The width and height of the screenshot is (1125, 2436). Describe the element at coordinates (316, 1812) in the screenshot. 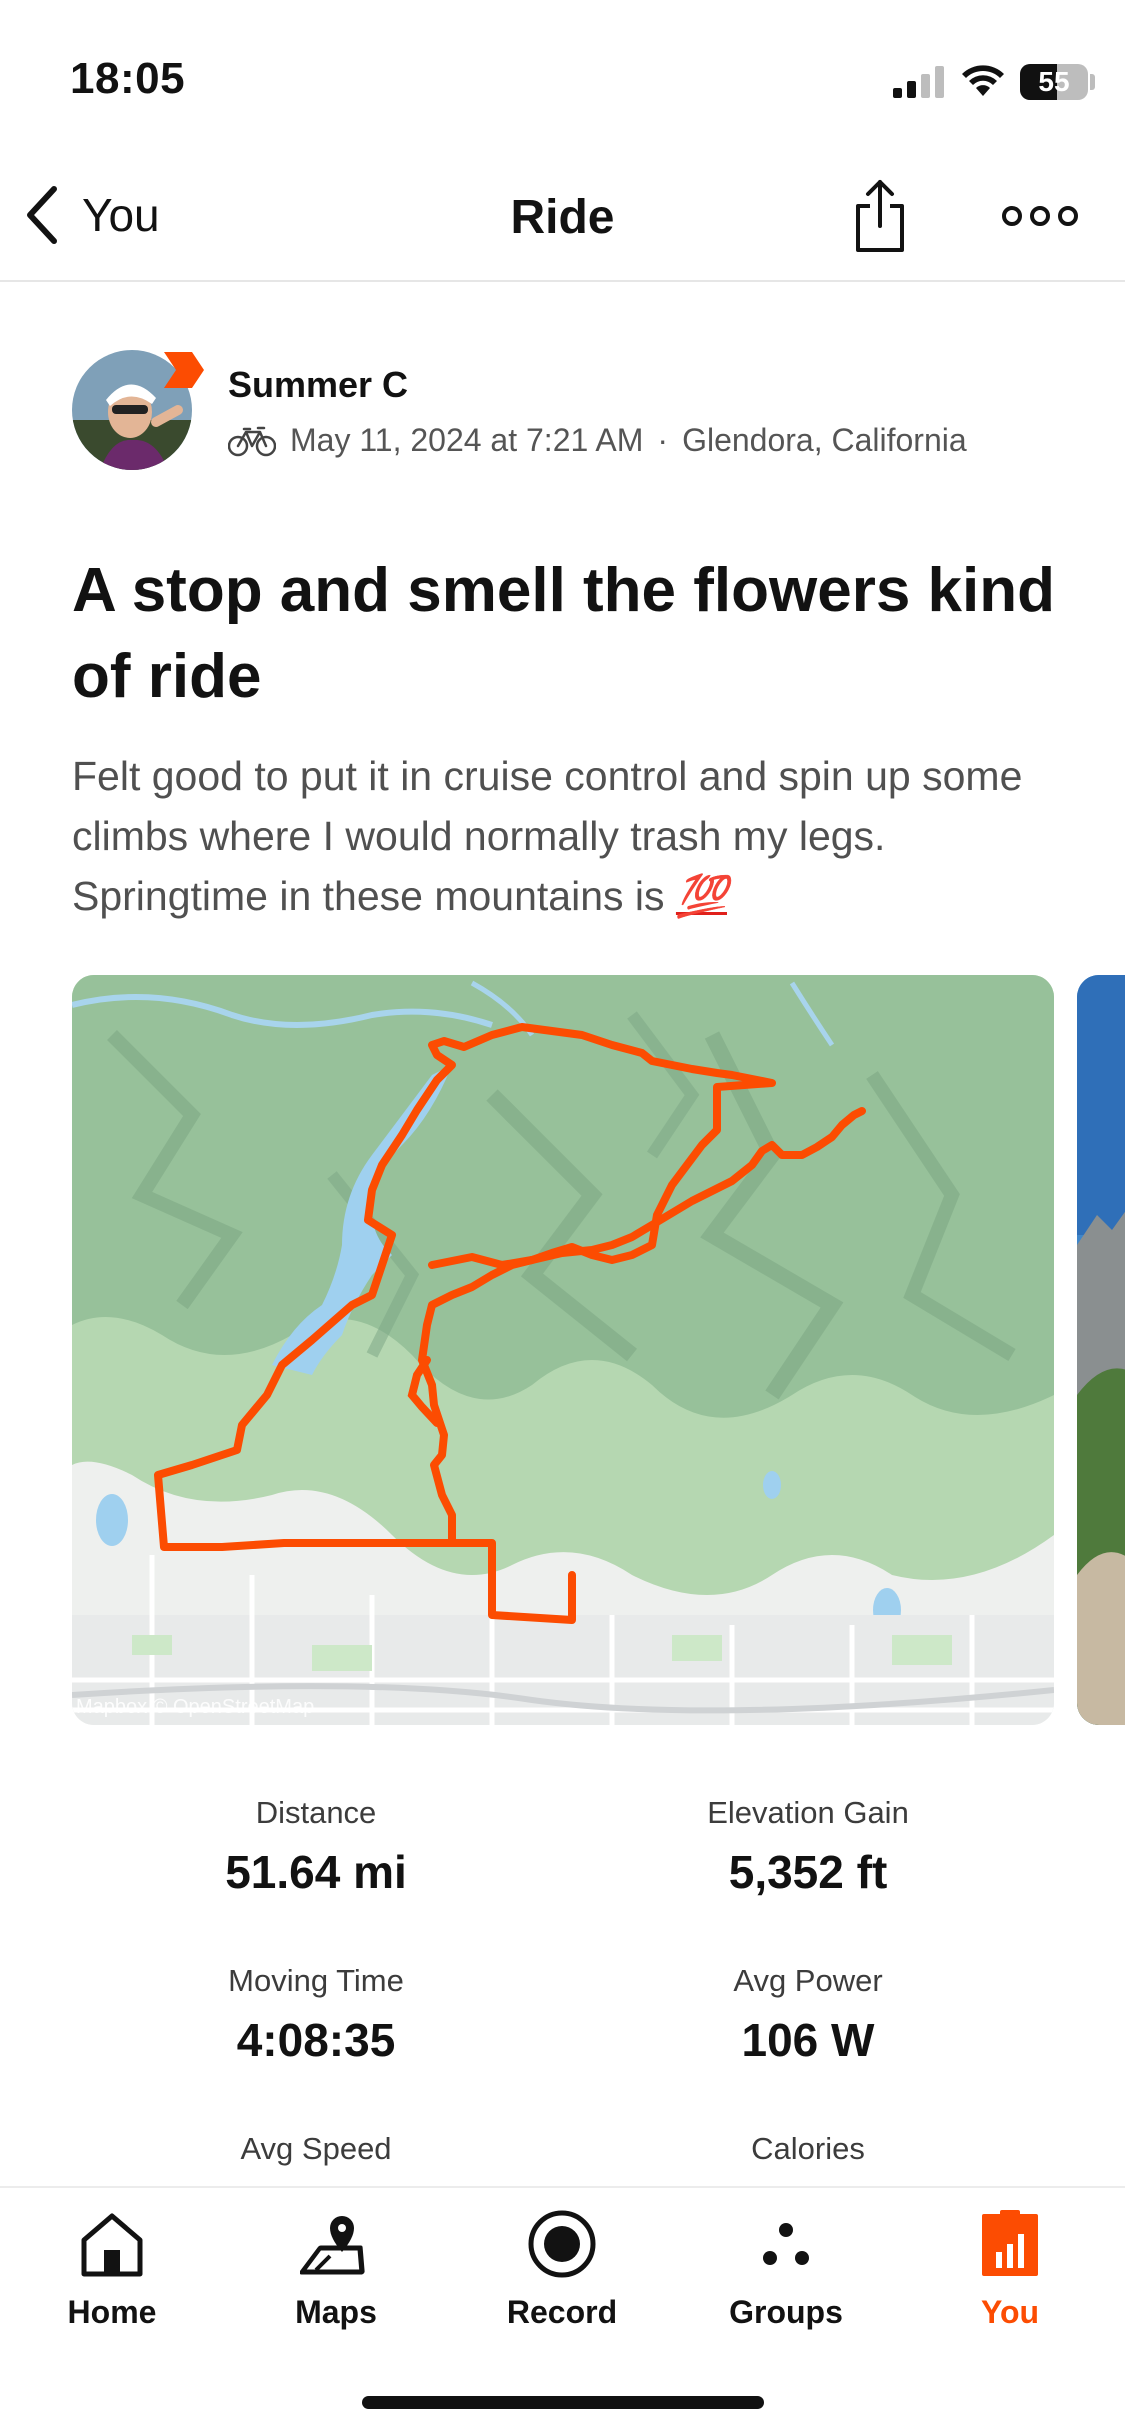

I see `stat-label: Distance` at that location.